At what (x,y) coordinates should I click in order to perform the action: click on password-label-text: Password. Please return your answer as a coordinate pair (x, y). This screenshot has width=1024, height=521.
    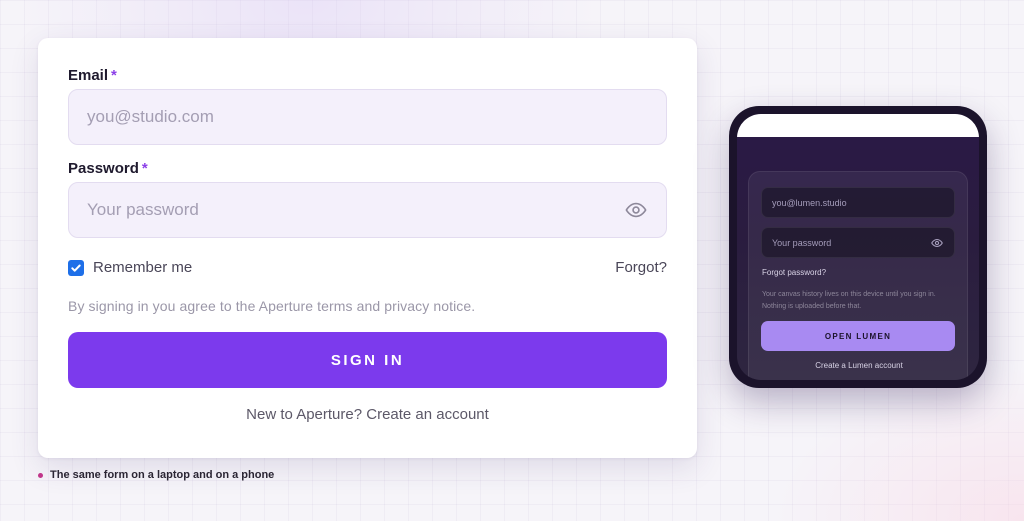
    Looking at the image, I should click on (103, 168).